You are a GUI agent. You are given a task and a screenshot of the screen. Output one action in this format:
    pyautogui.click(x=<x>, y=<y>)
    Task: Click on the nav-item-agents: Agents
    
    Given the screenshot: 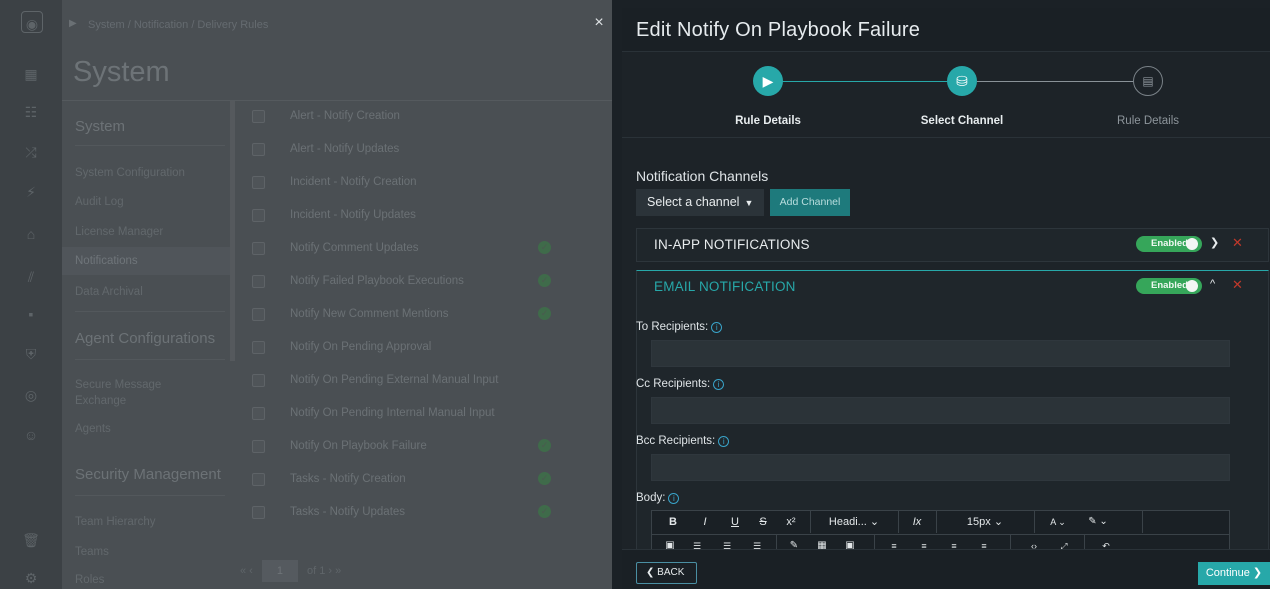 What is the action you would take?
    pyautogui.click(x=93, y=429)
    